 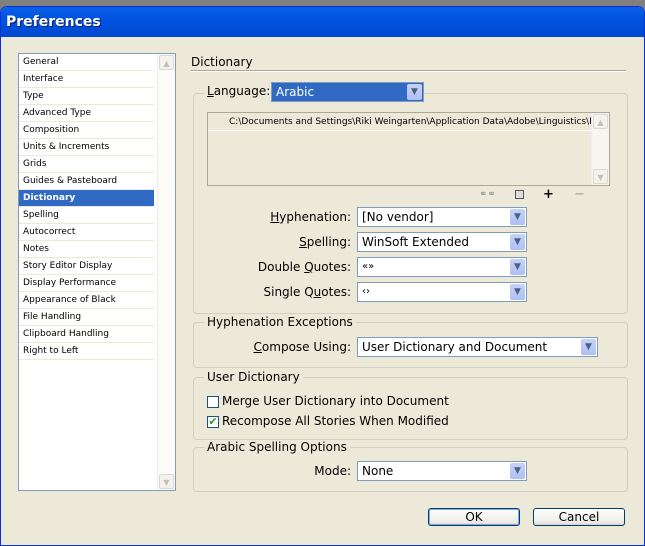 I want to click on sidebar-item-composition: Composition, so click(x=86, y=130).